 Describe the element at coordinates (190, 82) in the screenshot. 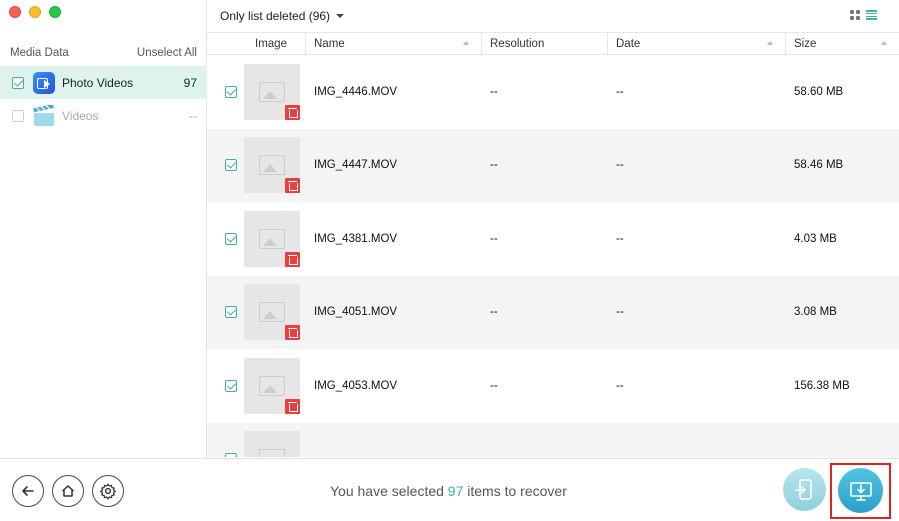

I see `sidebar-item-count: 97` at that location.